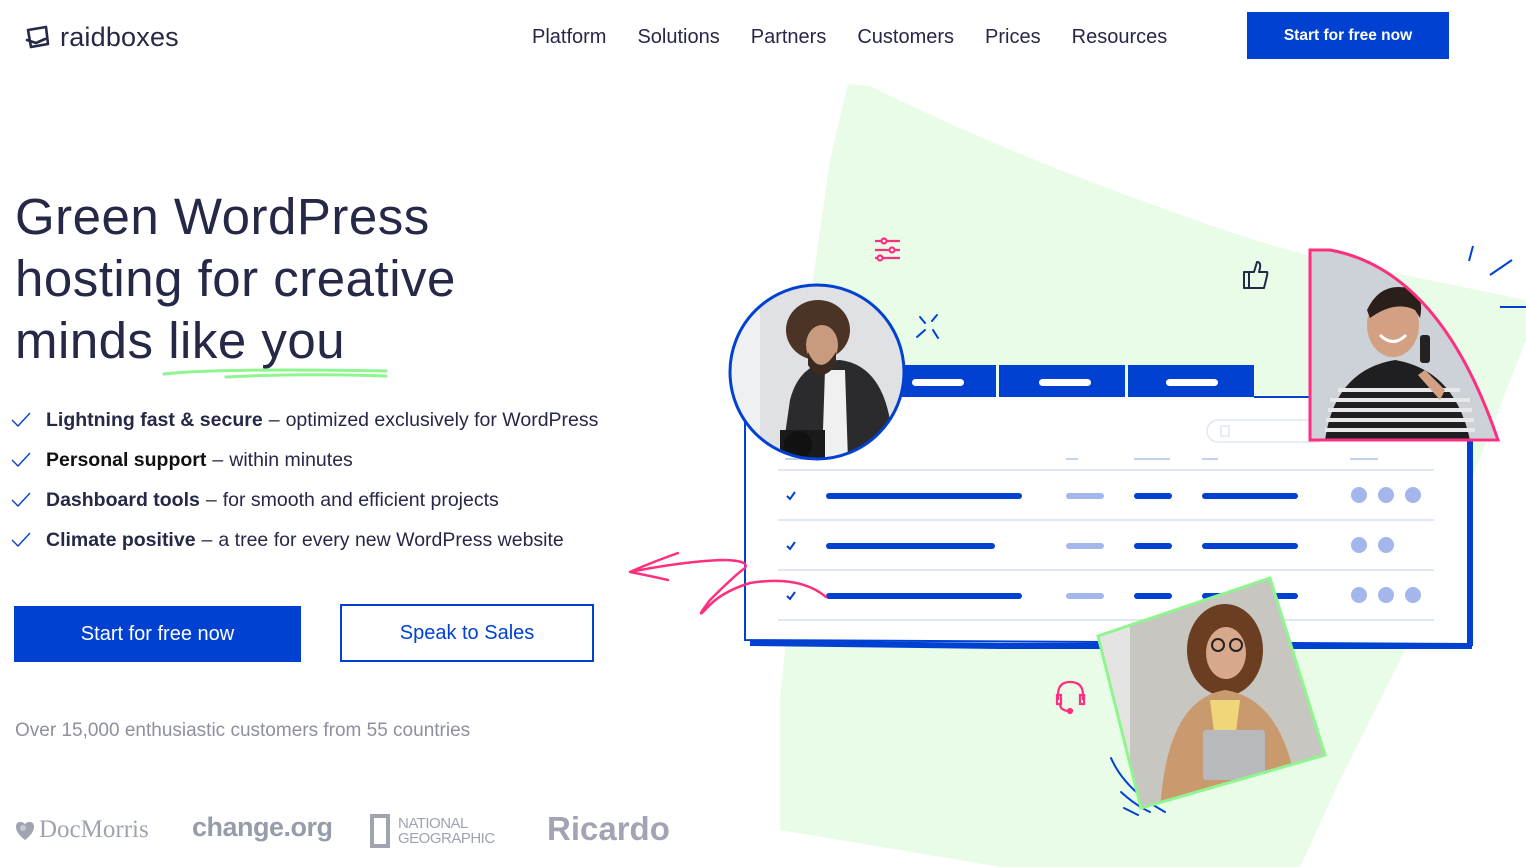 The height and width of the screenshot is (867, 1526). What do you see at coordinates (123, 499) in the screenshot?
I see `feature-title: Dashboard tools` at bounding box center [123, 499].